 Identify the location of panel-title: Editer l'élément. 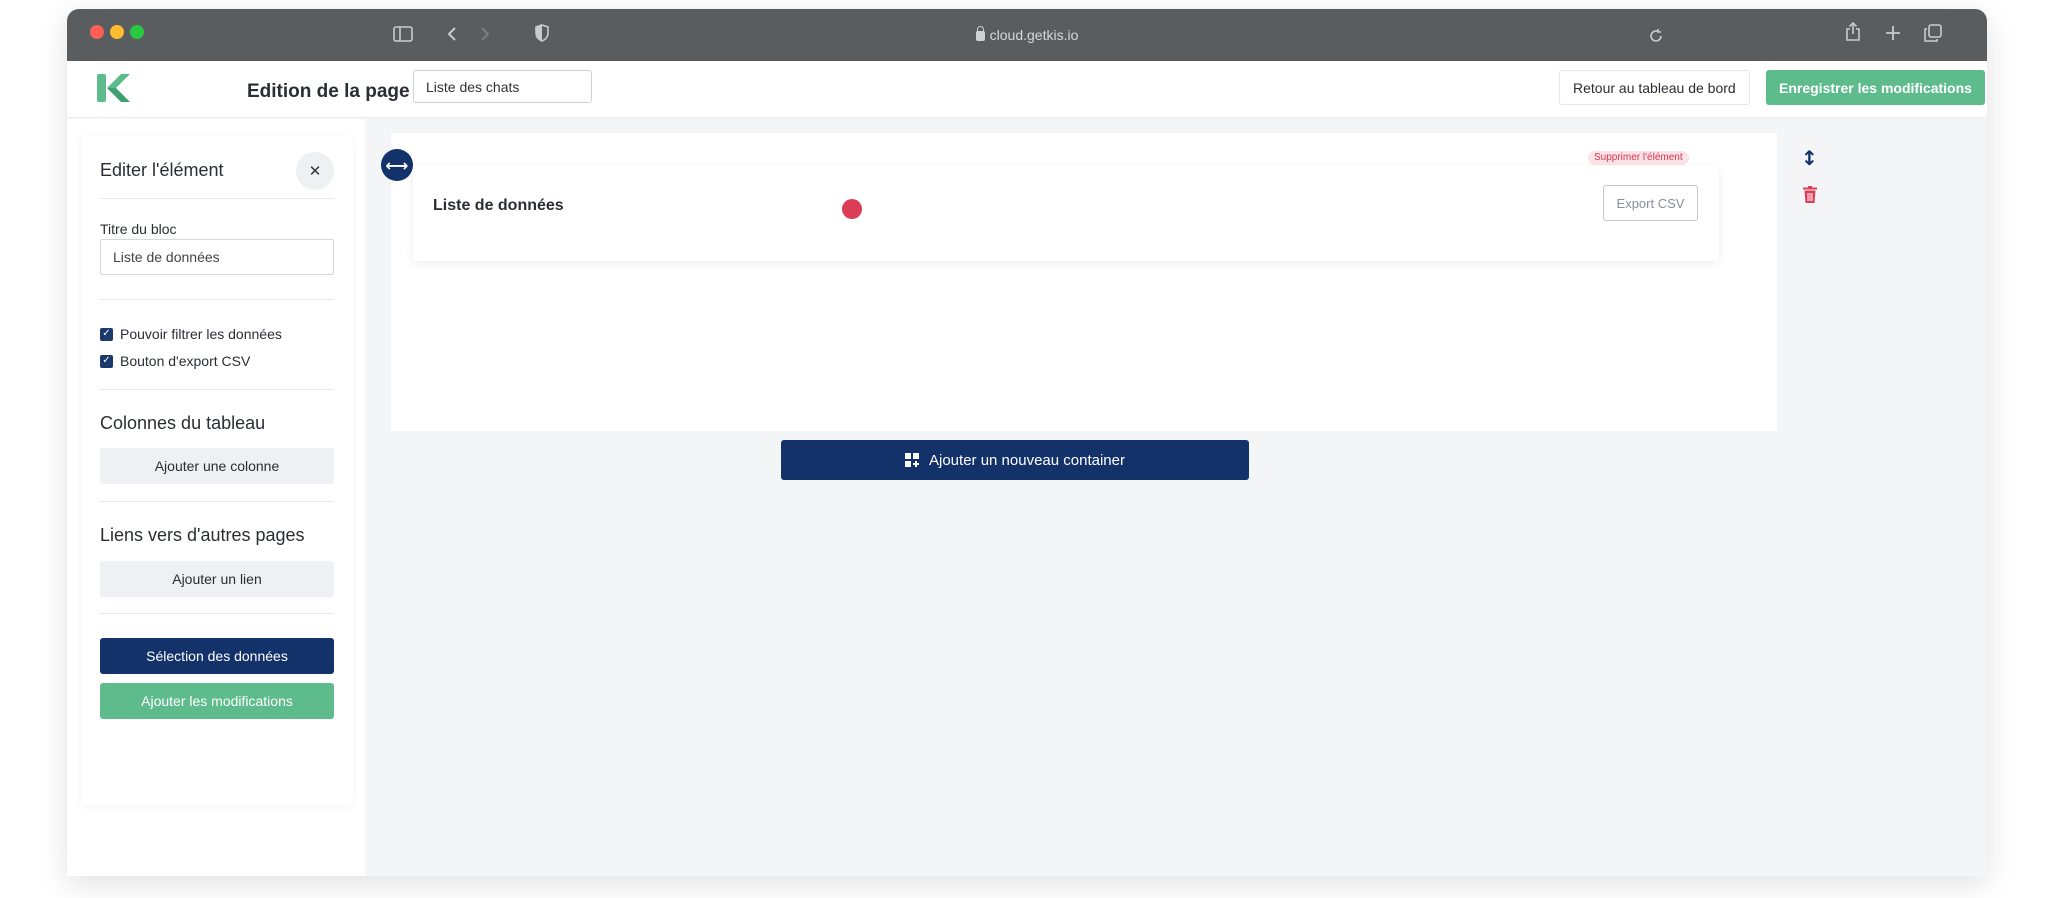
(162, 170).